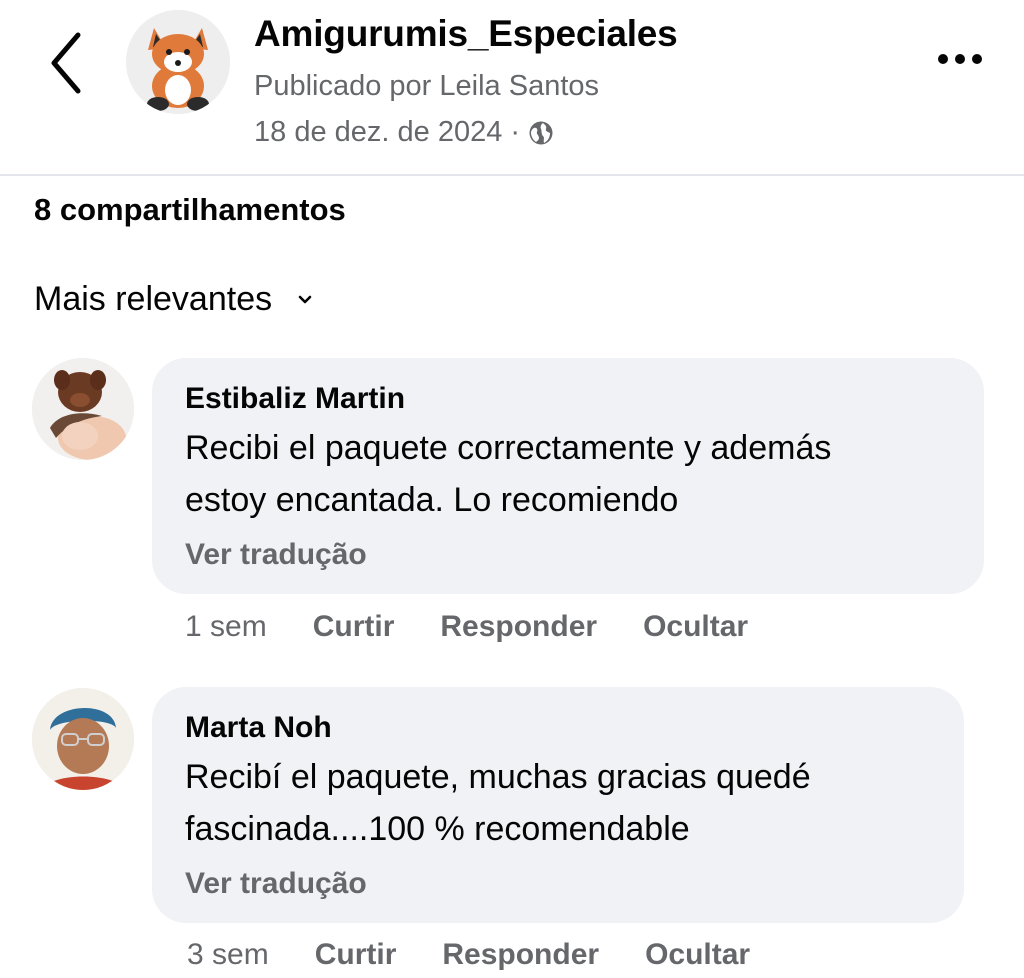 This screenshot has height=978, width=1024. Describe the element at coordinates (153, 299) in the screenshot. I see `sort-label: Mais relevantes` at that location.